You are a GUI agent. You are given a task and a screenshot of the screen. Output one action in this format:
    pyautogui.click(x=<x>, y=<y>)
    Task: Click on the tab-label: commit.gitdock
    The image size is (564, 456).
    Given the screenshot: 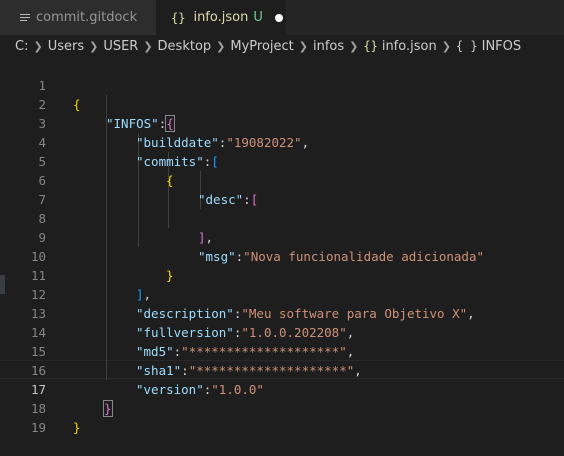 What is the action you would take?
    pyautogui.click(x=87, y=17)
    